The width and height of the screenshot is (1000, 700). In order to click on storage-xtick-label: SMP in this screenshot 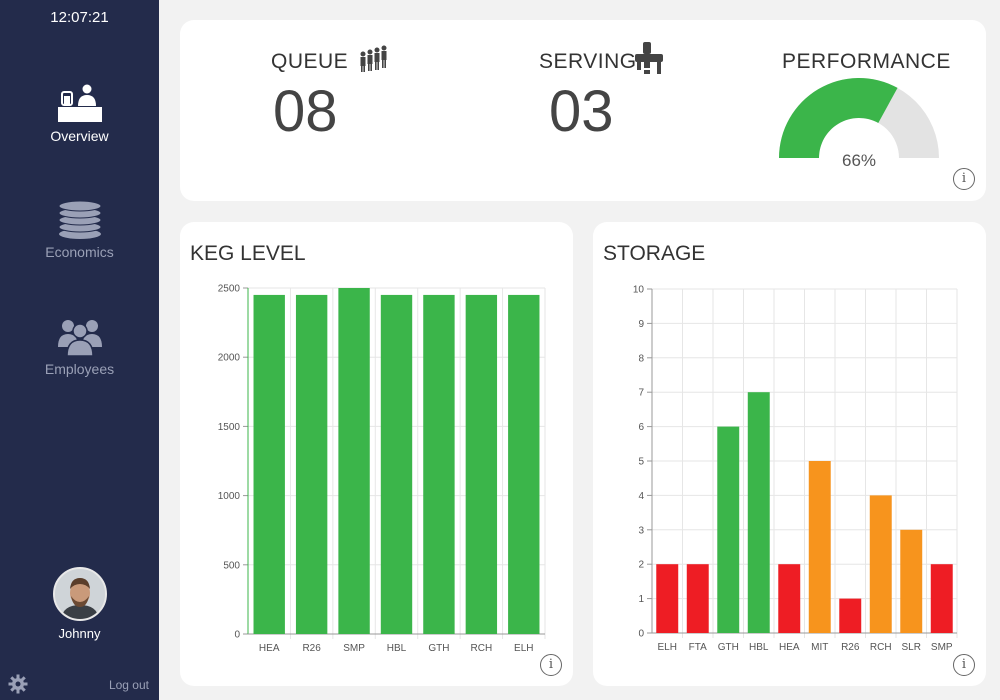, I will do `click(942, 647)`.